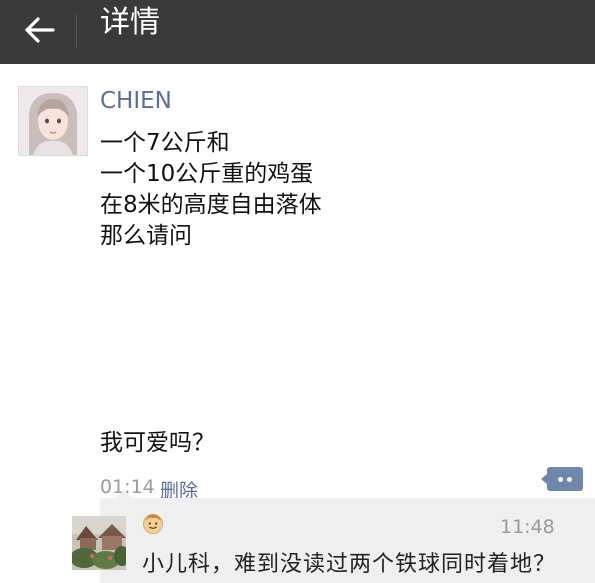  I want to click on commenter-avatar, so click(99, 543).